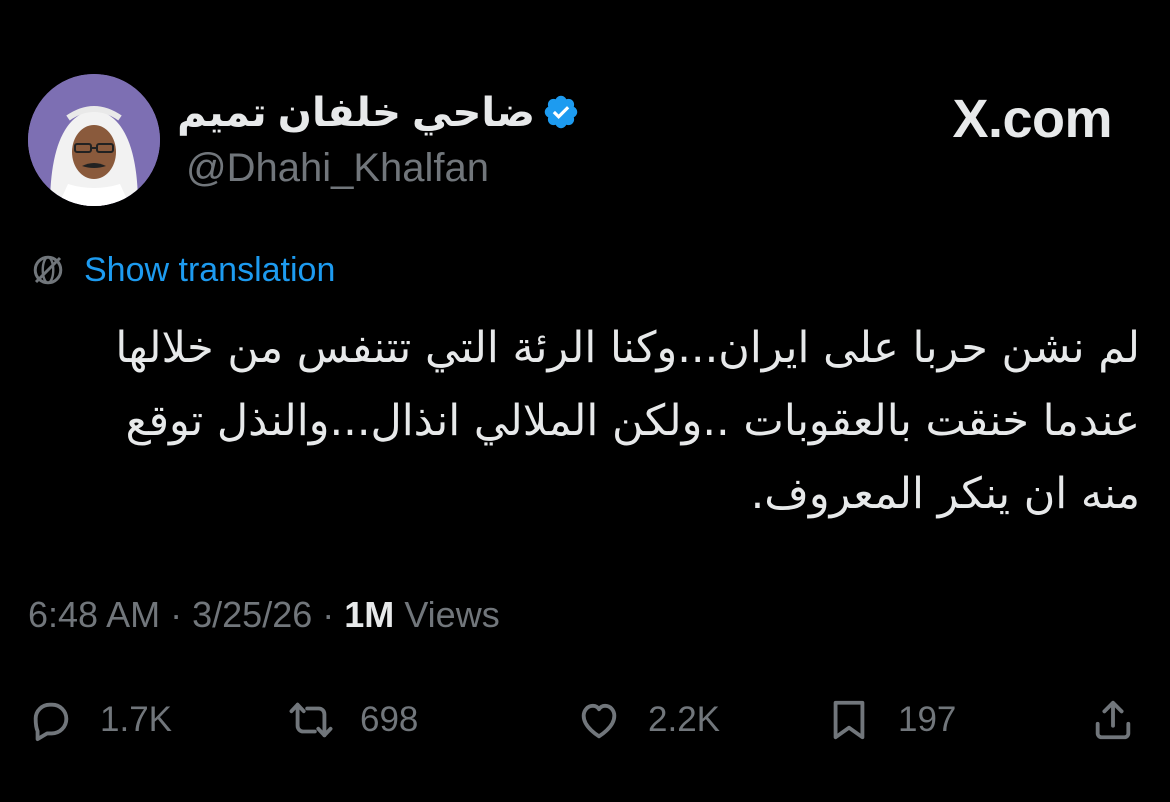  What do you see at coordinates (389, 719) in the screenshot?
I see `retweet-count: 698` at bounding box center [389, 719].